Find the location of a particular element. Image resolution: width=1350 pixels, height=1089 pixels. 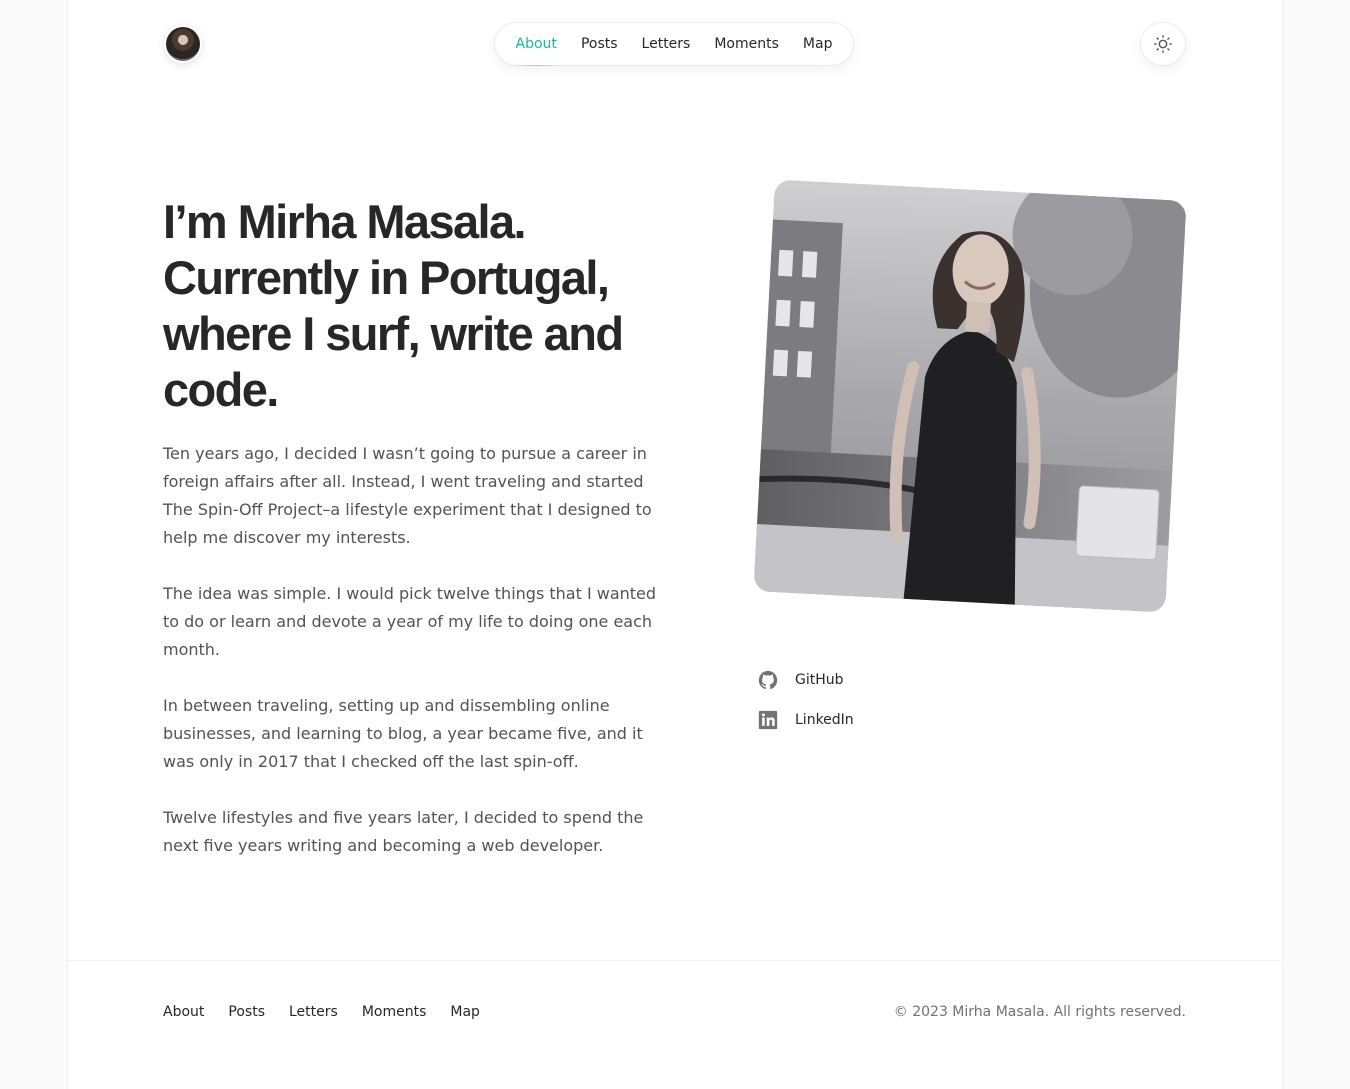

footer-nav-about: About is located at coordinates (183, 1012).